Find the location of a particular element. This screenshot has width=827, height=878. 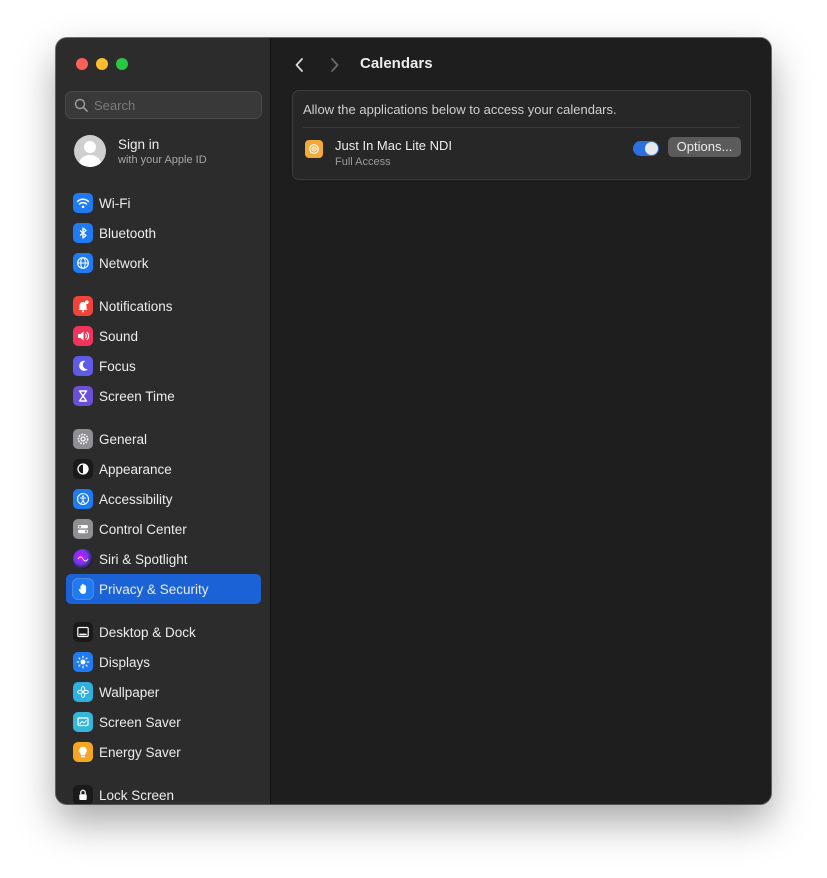

traffic-lights is located at coordinates (102, 64).